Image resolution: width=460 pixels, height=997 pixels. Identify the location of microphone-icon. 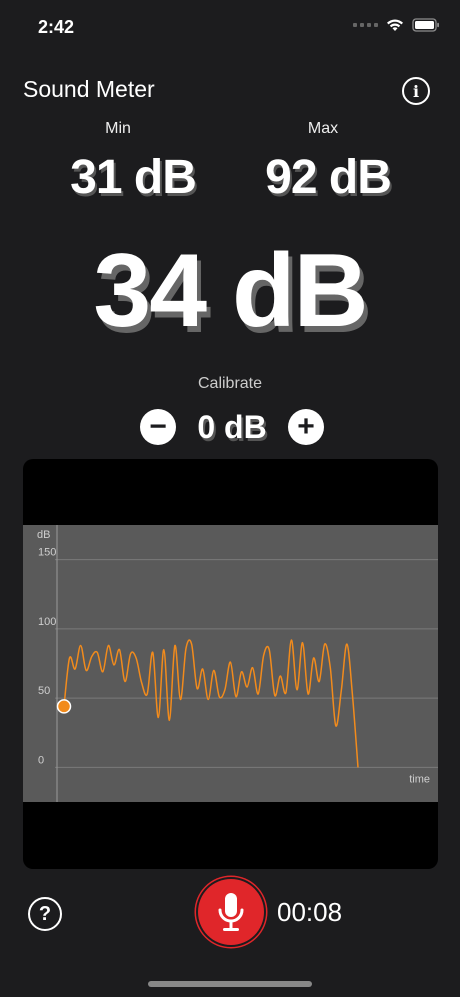
(231, 912).